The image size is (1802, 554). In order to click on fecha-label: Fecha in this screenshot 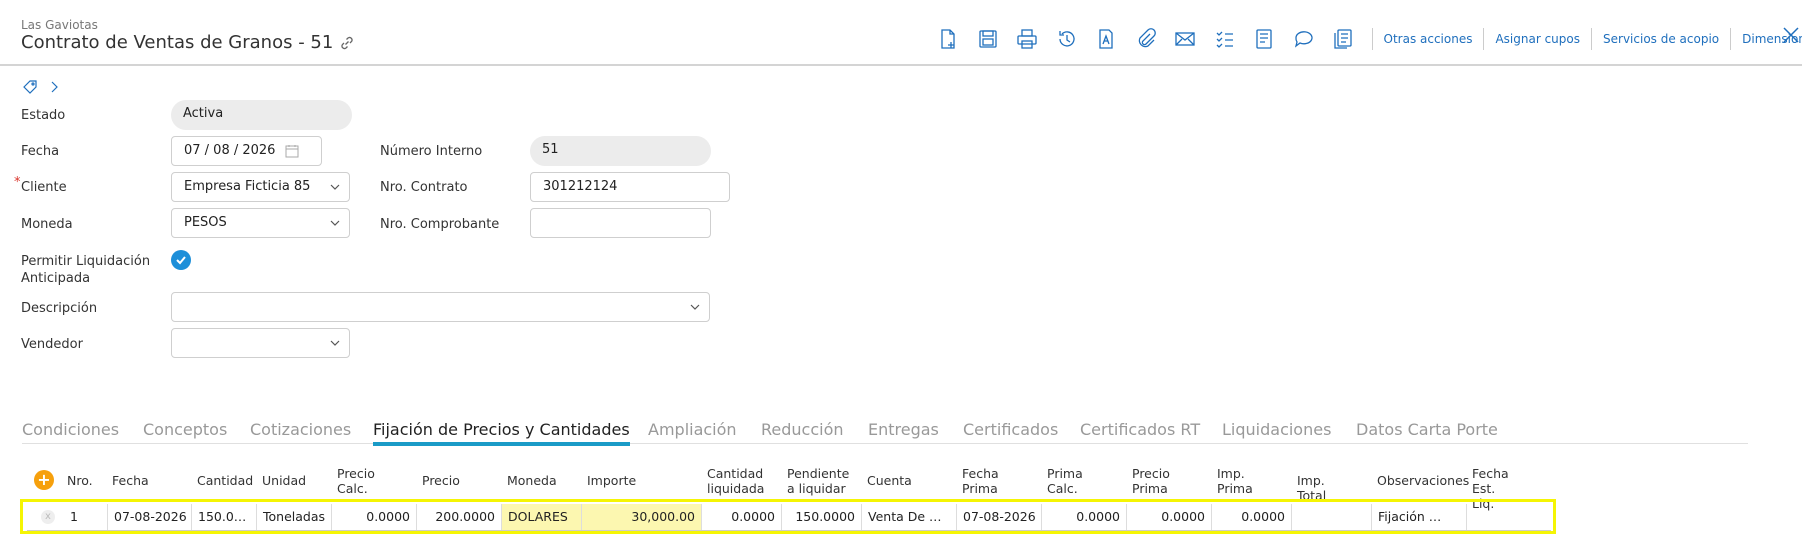, I will do `click(40, 151)`.